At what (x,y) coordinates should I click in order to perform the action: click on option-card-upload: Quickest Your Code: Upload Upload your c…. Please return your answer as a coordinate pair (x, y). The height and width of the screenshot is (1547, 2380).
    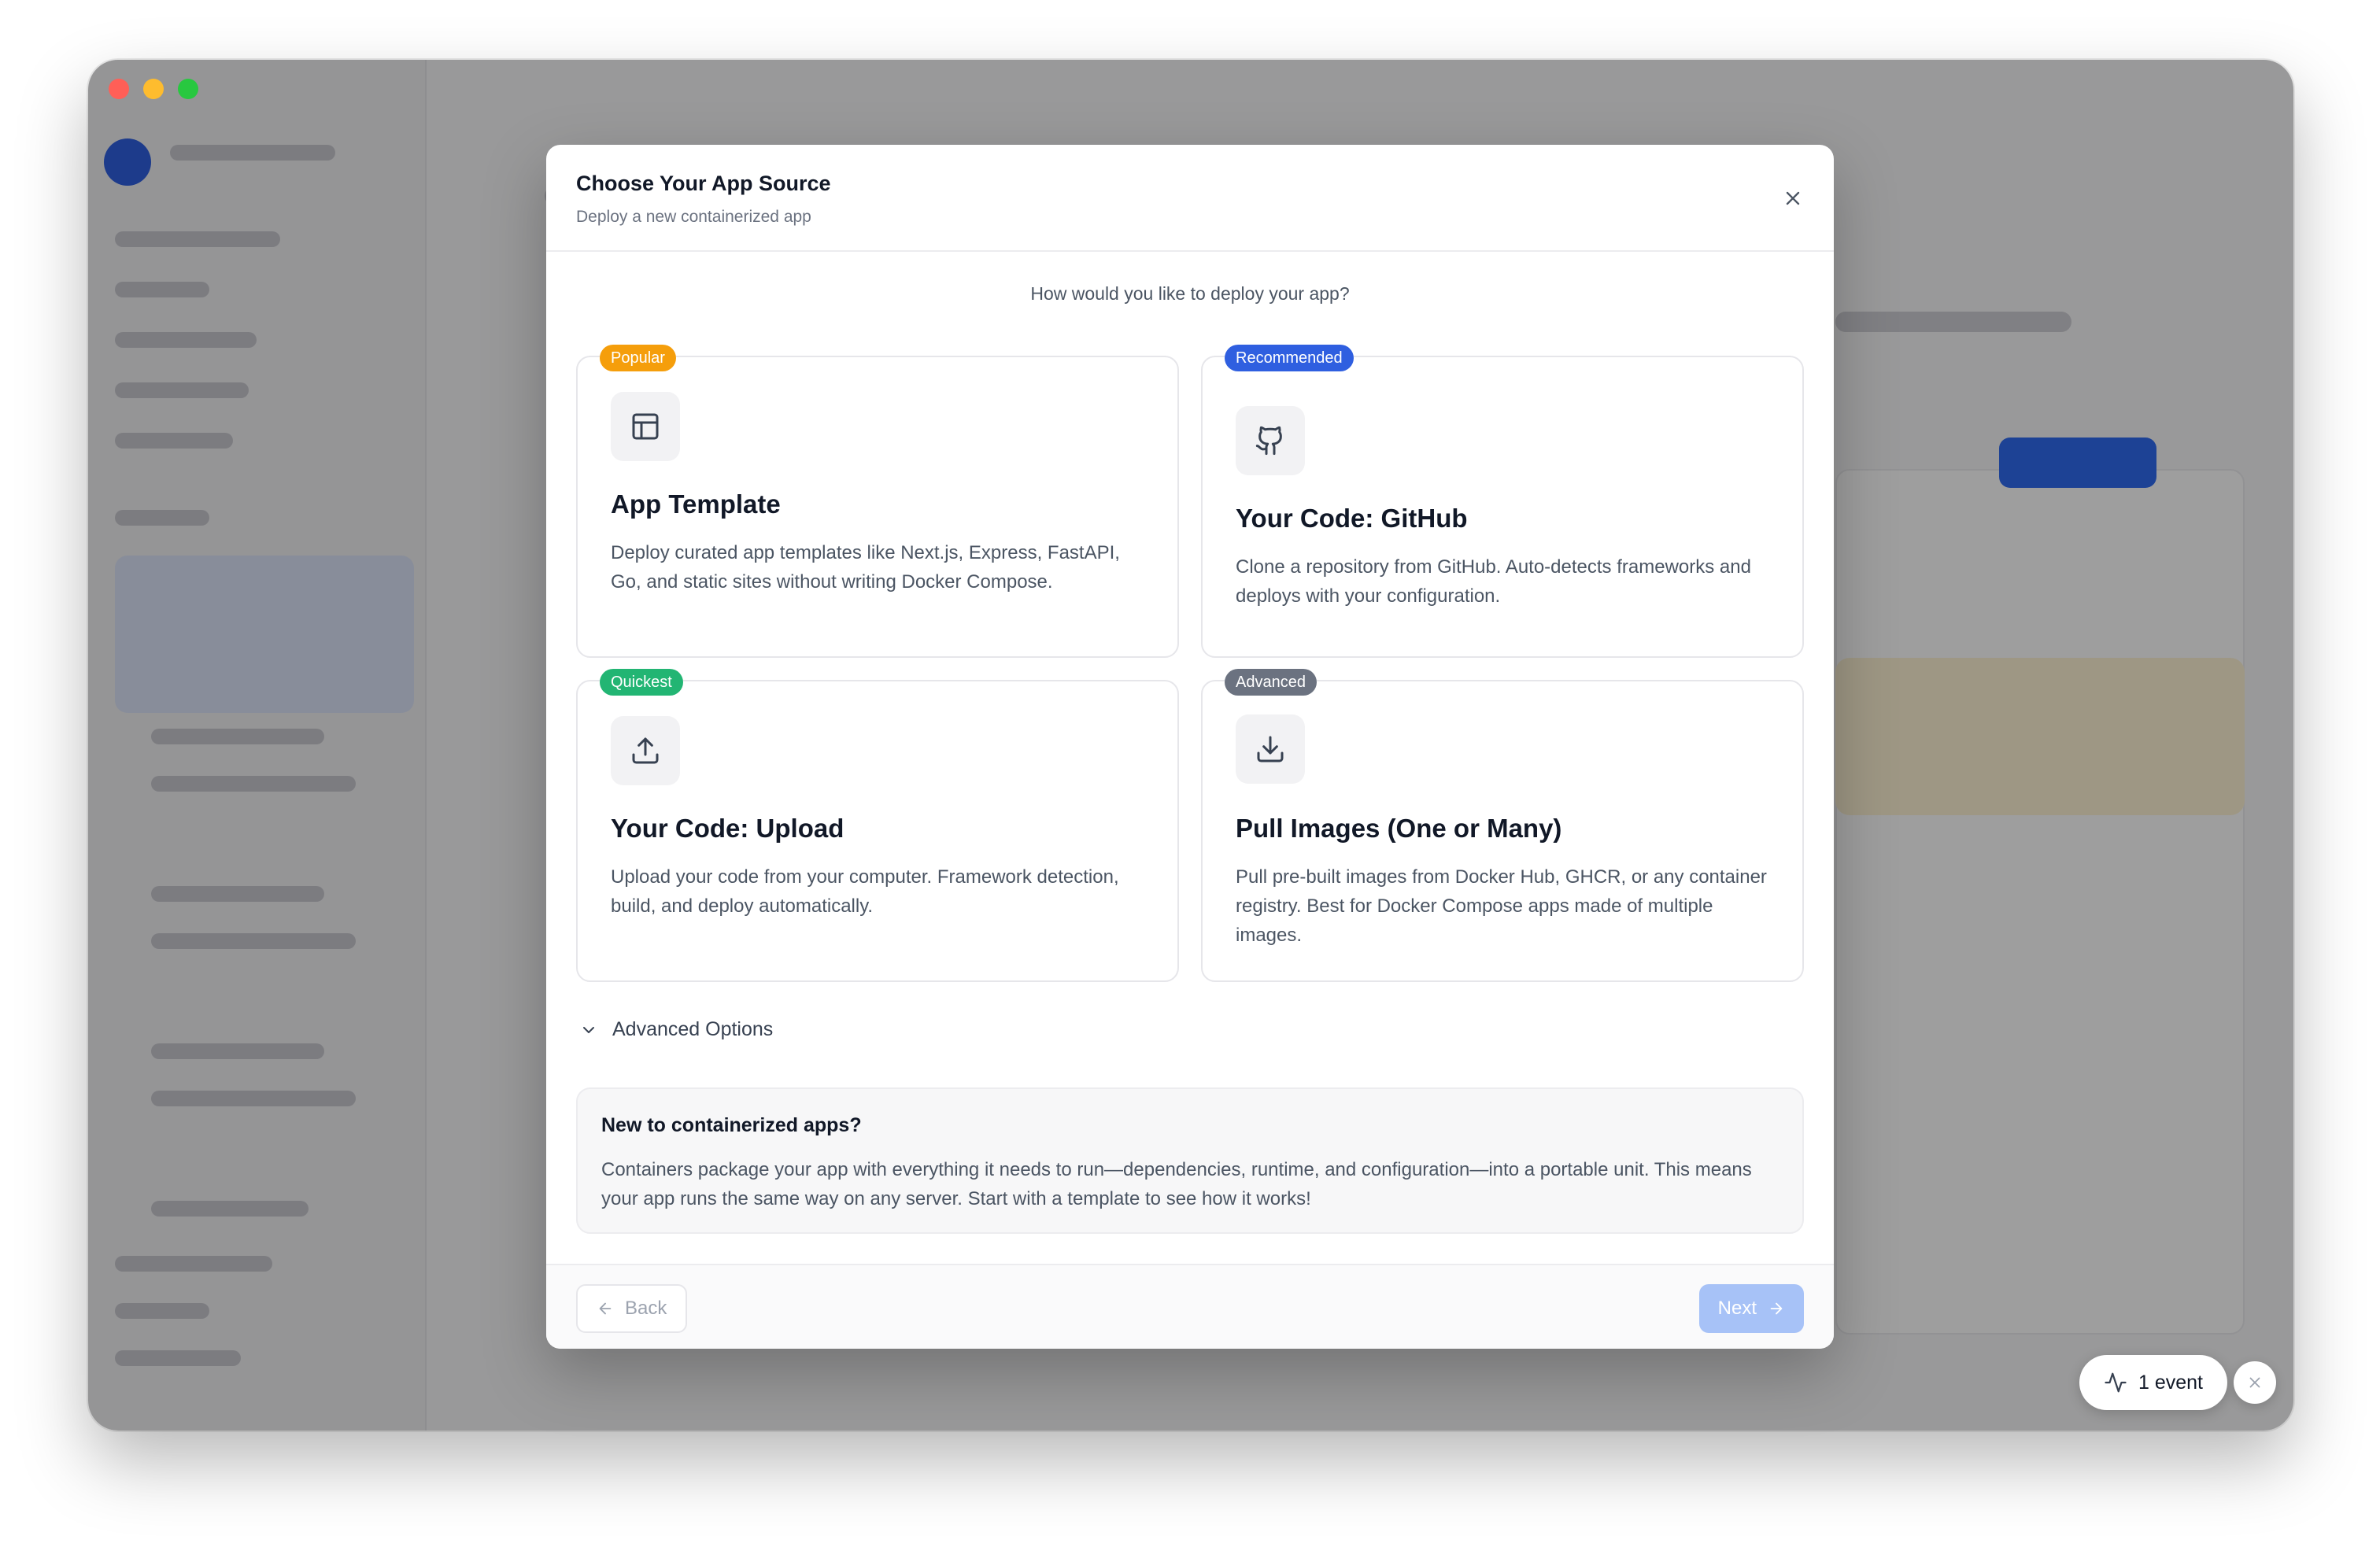
    Looking at the image, I should click on (877, 825).